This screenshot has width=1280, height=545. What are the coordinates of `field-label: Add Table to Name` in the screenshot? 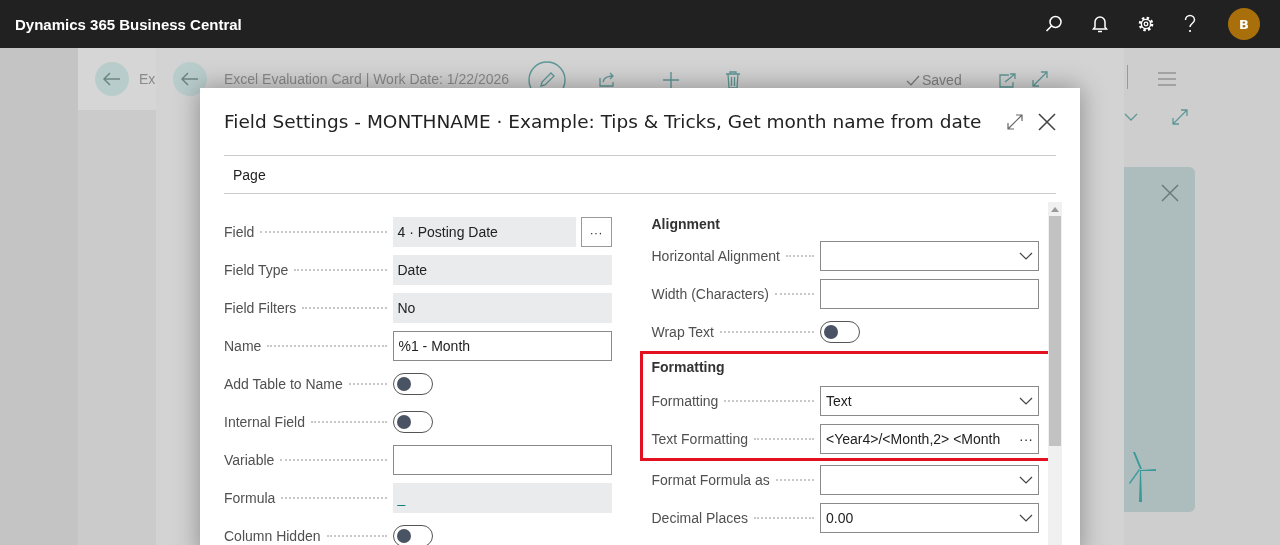 It's located at (284, 384).